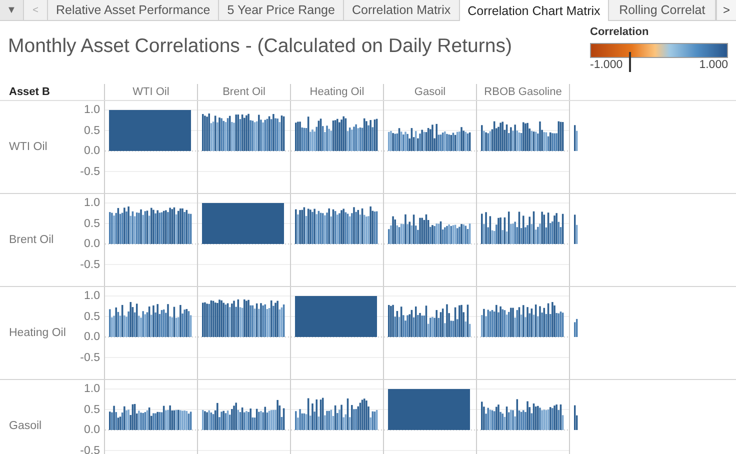 This screenshot has width=736, height=454. What do you see at coordinates (523, 92) in the screenshot?
I see `column-header: RBOB Gasoline` at bounding box center [523, 92].